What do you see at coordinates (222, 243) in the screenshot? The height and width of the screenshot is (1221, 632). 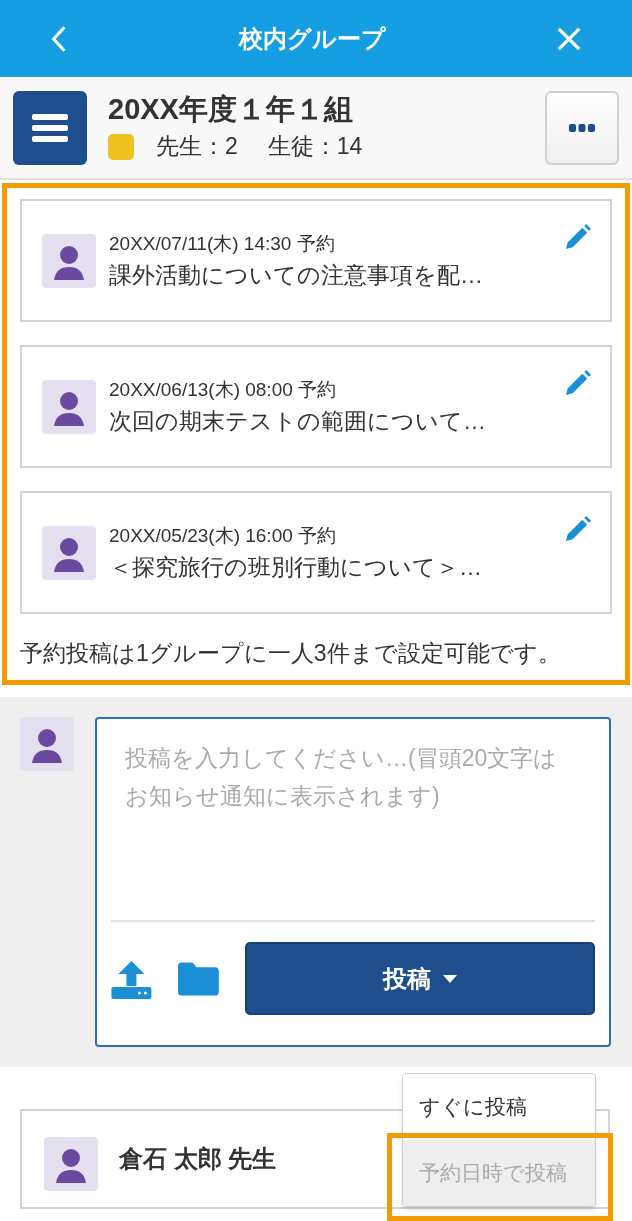 I see `scheduled-time: 20XX/07/11(木) 14:30 予約` at bounding box center [222, 243].